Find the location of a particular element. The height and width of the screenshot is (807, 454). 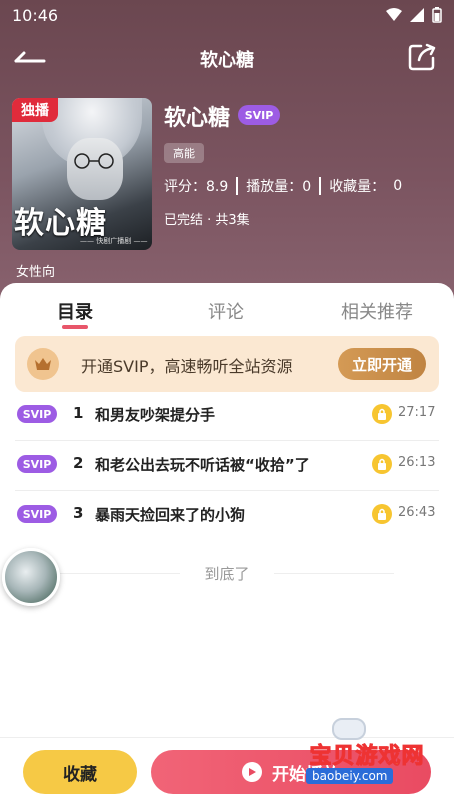

tab-indicator is located at coordinates (75, 327).